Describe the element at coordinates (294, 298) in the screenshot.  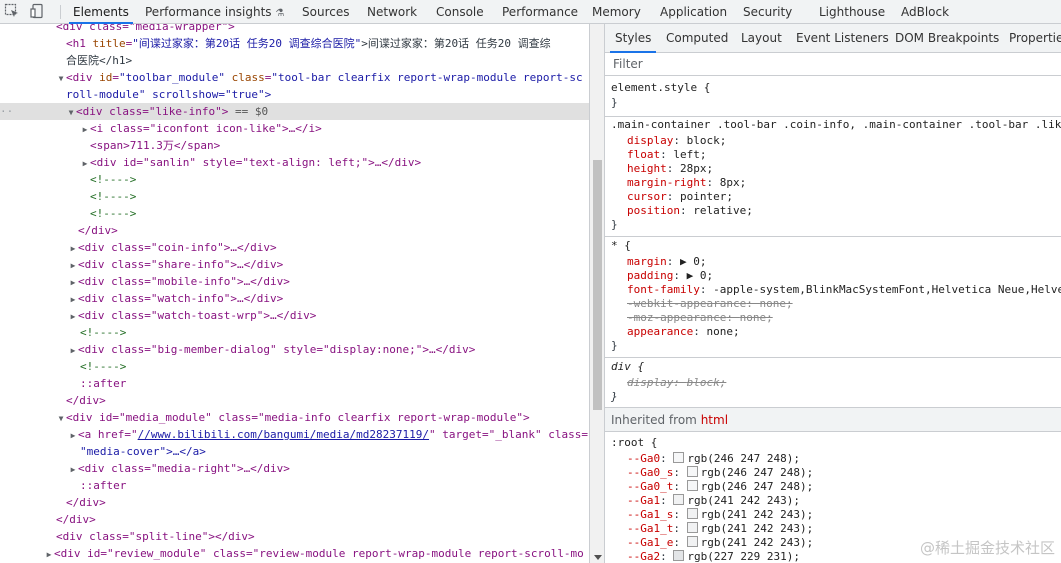
I see `dom-node: ▶ <div class="watch-info">…</div>` at that location.